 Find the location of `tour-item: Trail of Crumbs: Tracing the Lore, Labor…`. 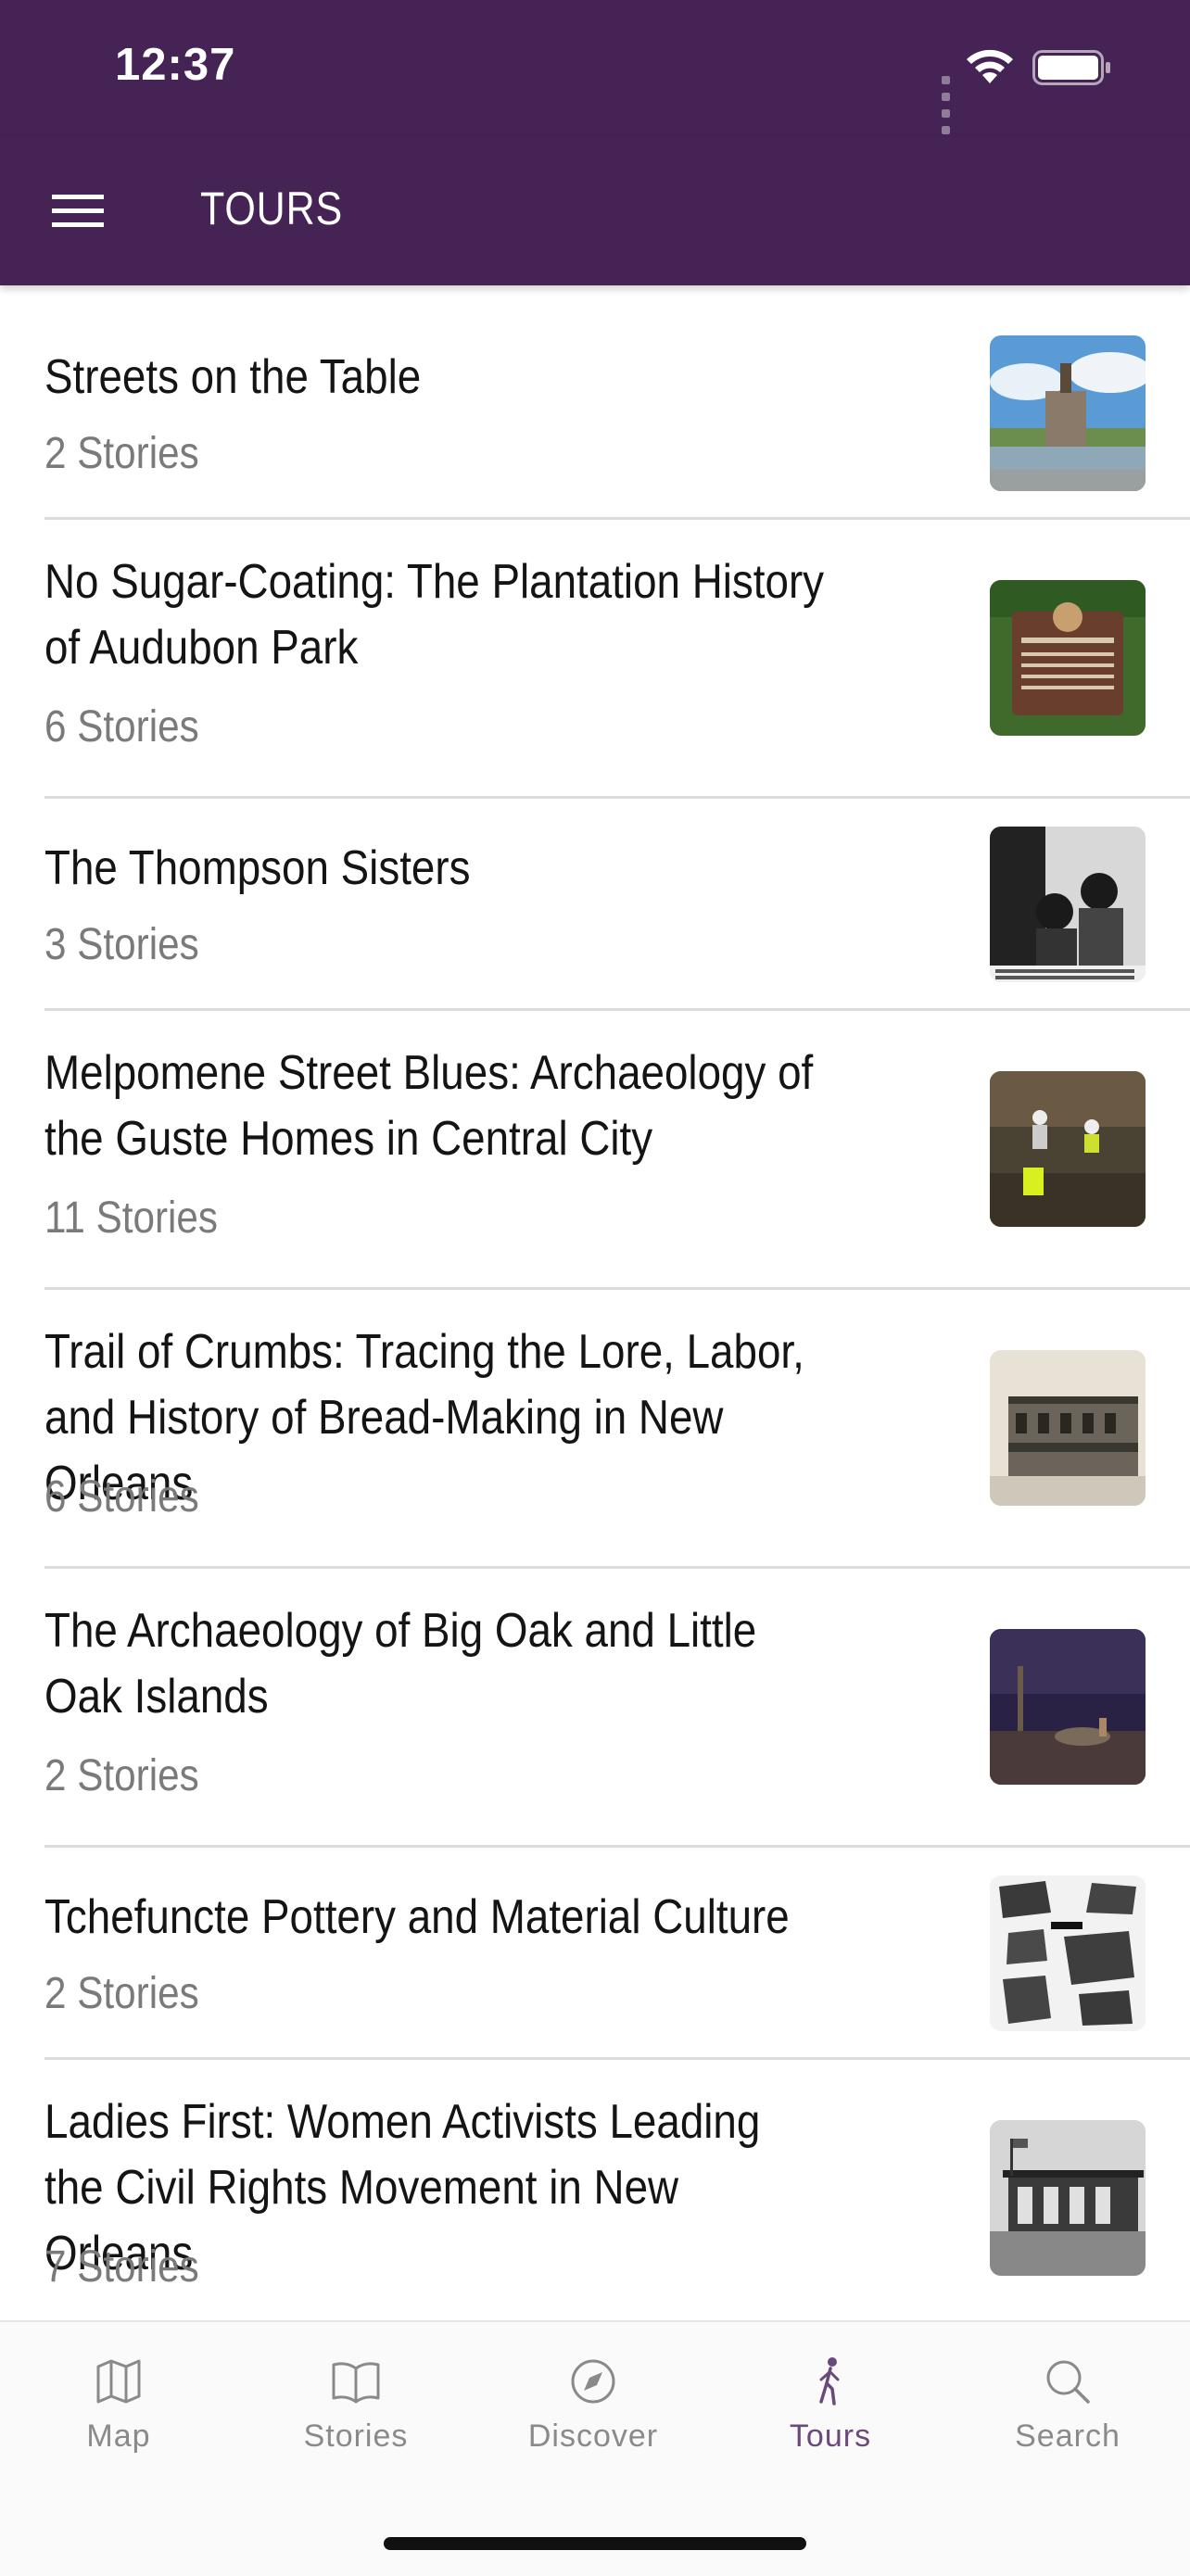

tour-item: Trail of Crumbs: Tracing the Lore, Labor… is located at coordinates (617, 1430).